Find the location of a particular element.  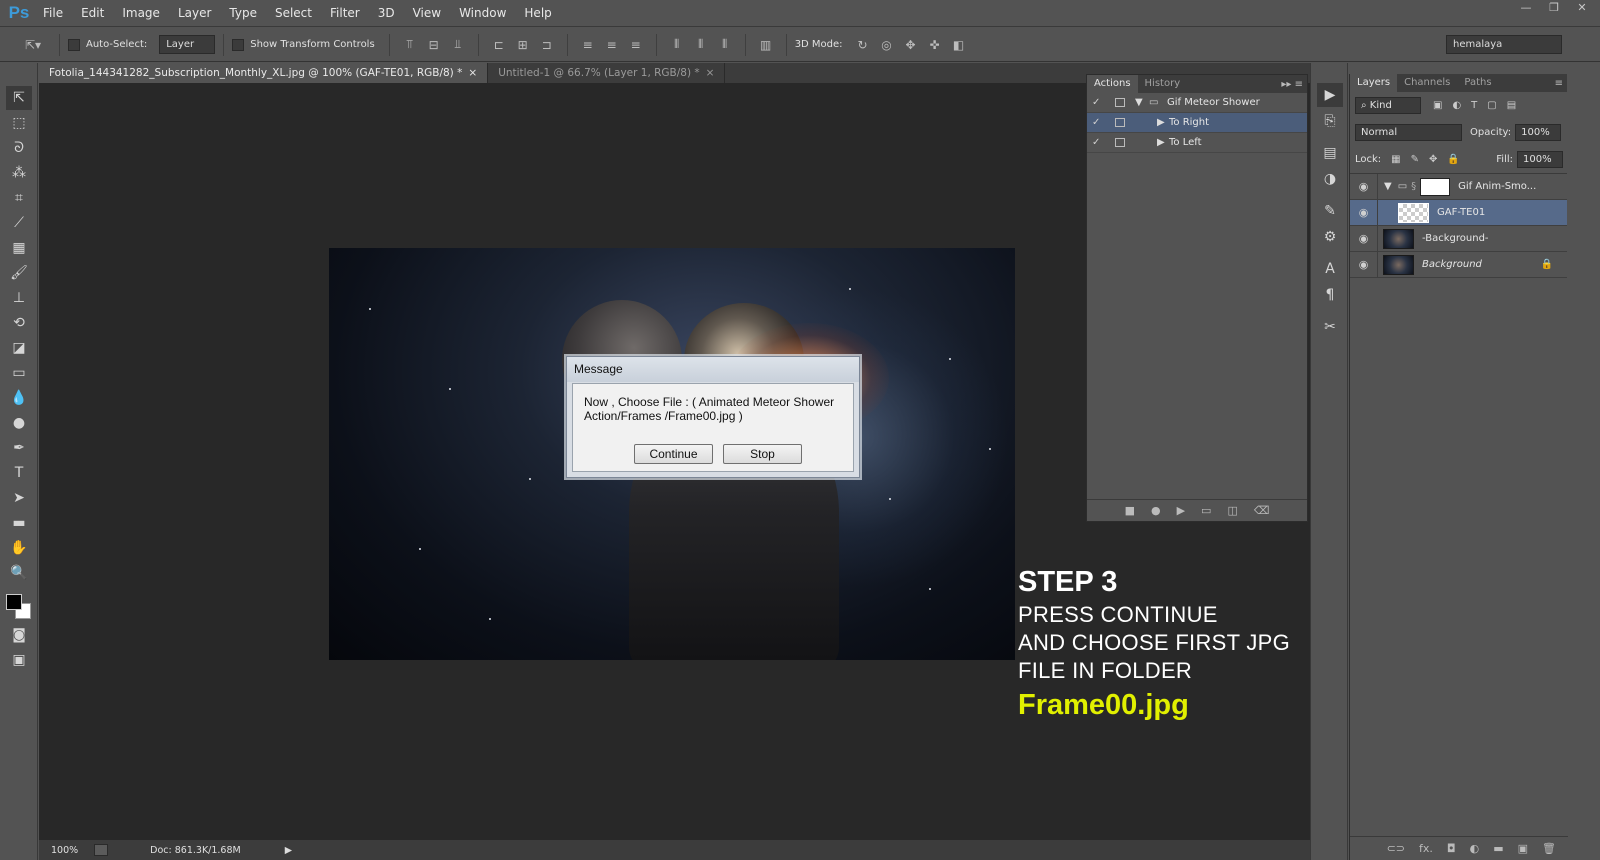

collapse-triangle-icon: ▶ is located at coordinates (1163, 122).